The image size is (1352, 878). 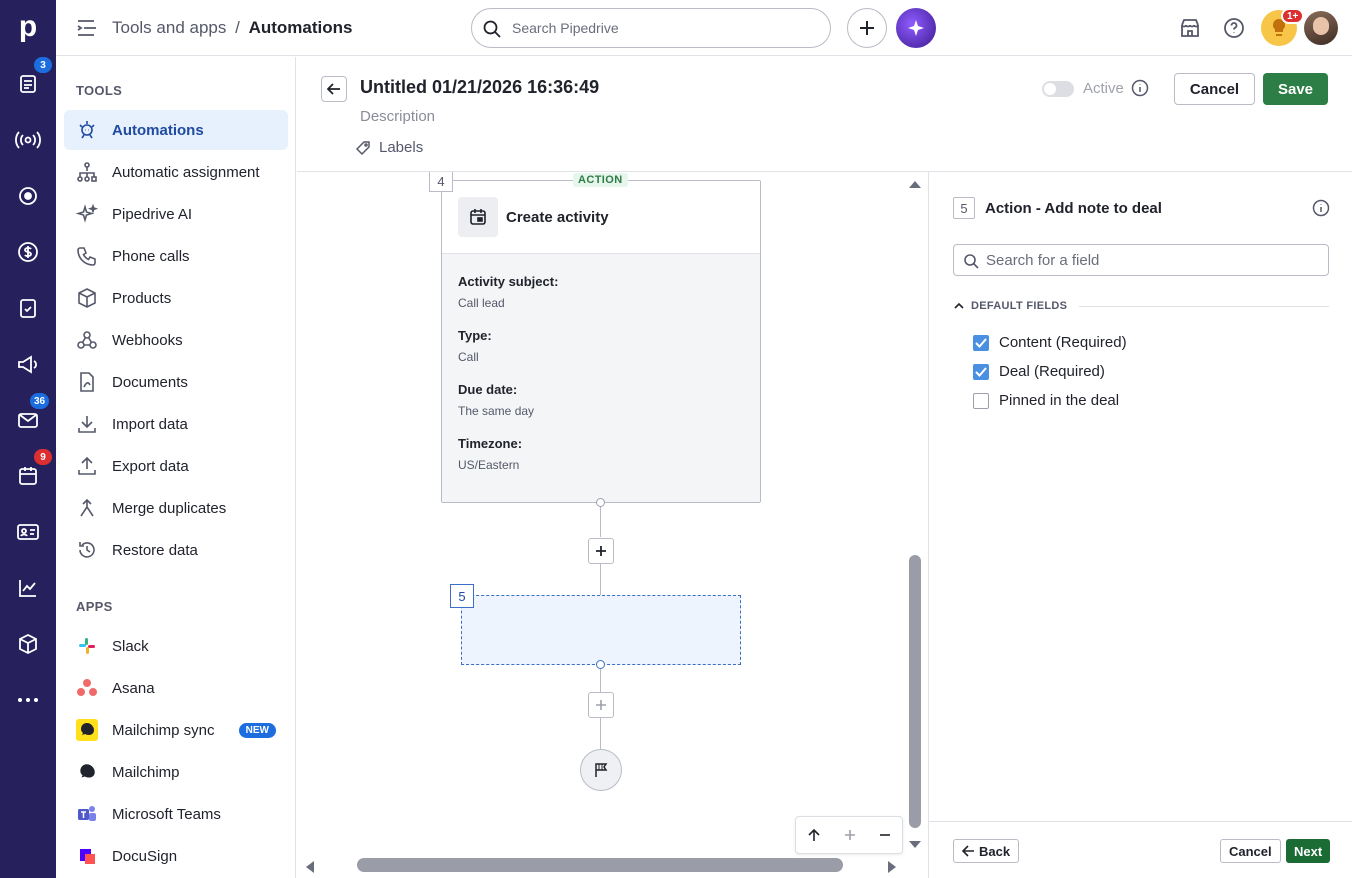 What do you see at coordinates (176, 814) in the screenshot?
I see `sidebar-item-microsoft-teams: Microsoft Teams` at bounding box center [176, 814].